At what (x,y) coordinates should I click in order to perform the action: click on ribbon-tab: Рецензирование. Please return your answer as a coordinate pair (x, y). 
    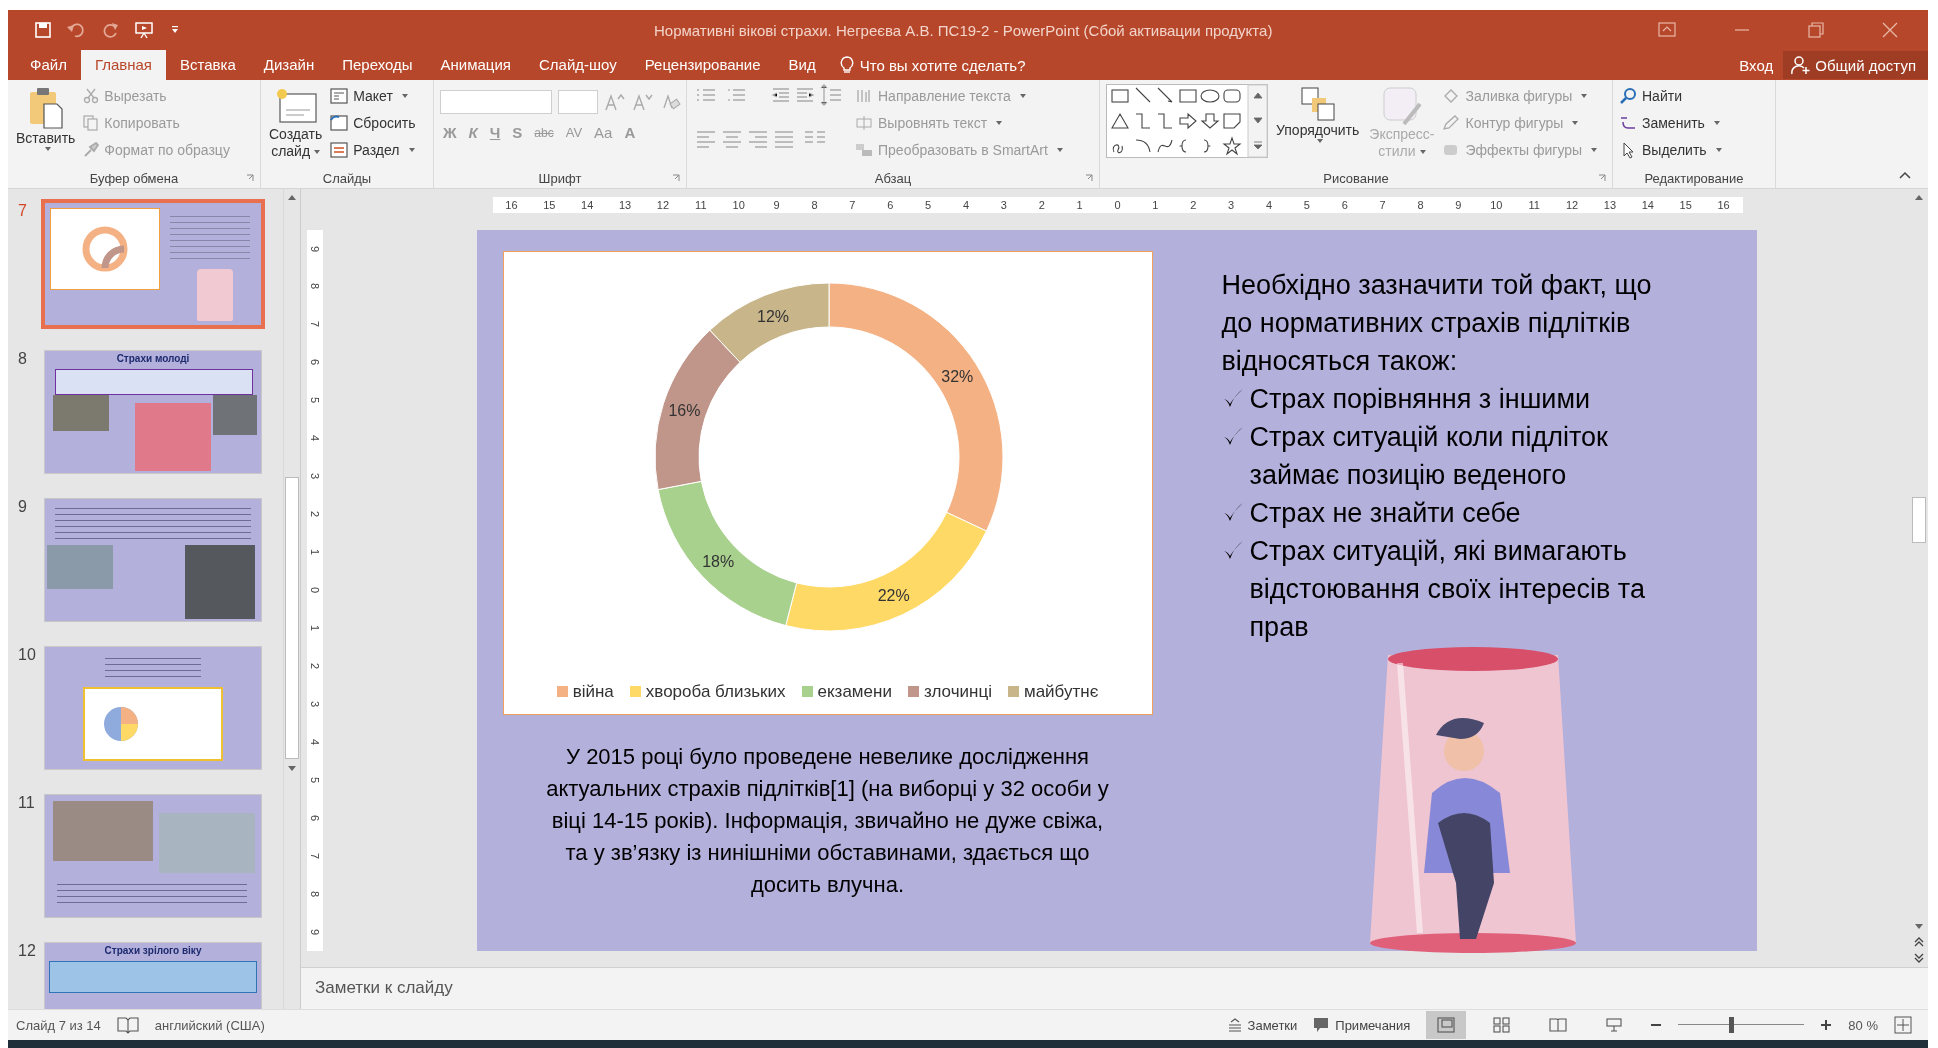
    Looking at the image, I should click on (702, 65).